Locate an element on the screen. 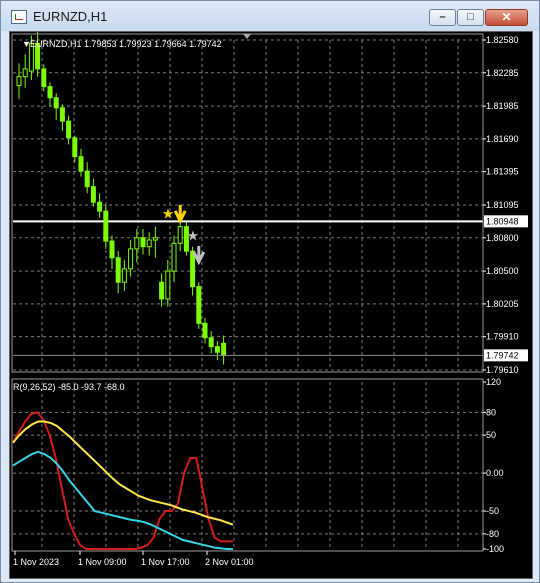 The height and width of the screenshot is (583, 540). price-axis-label: 1.79910 is located at coordinates (502, 337).